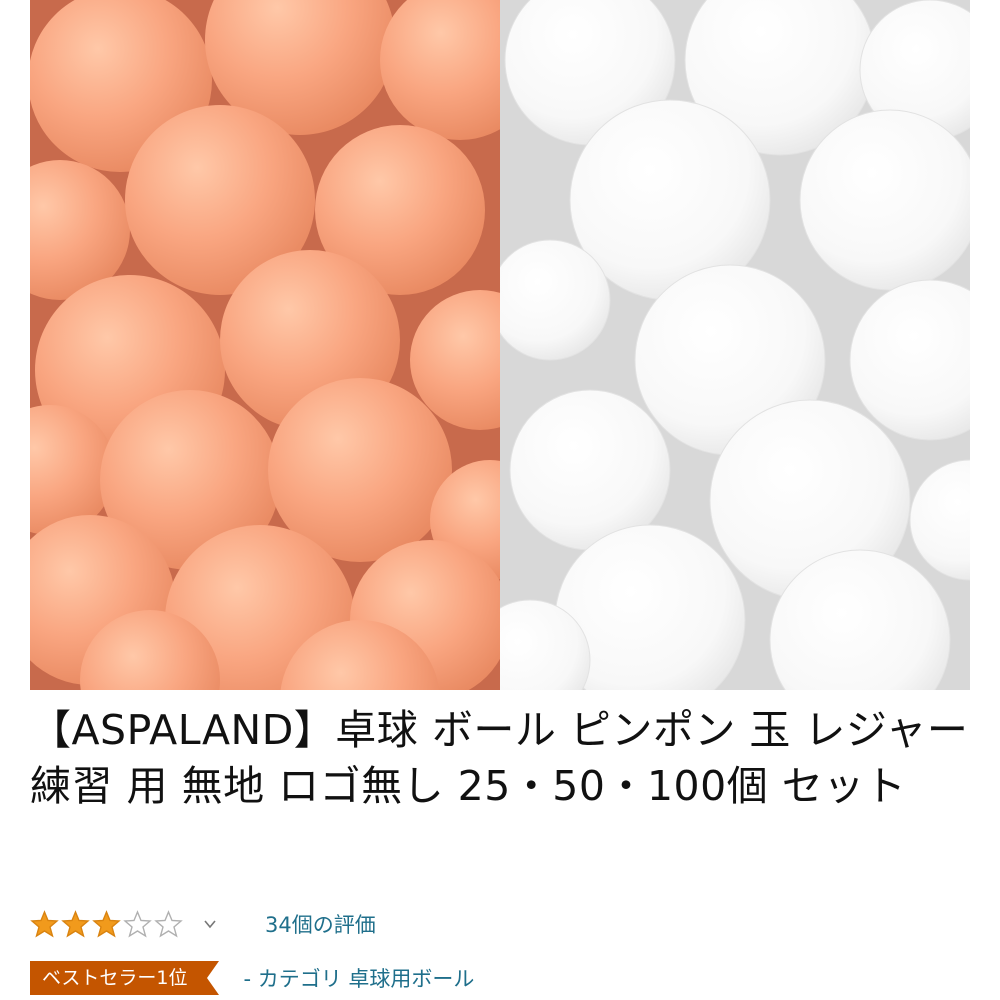 The image size is (1000, 1000). What do you see at coordinates (210, 924) in the screenshot?
I see `chevron-down-icon` at bounding box center [210, 924].